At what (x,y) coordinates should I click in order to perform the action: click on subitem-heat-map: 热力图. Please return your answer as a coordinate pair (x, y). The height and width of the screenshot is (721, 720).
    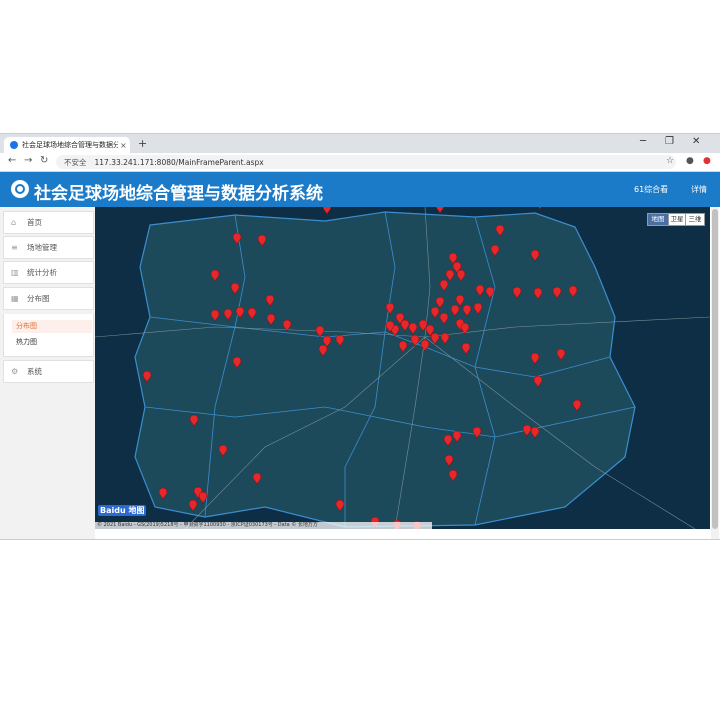
    Looking at the image, I should click on (52, 342).